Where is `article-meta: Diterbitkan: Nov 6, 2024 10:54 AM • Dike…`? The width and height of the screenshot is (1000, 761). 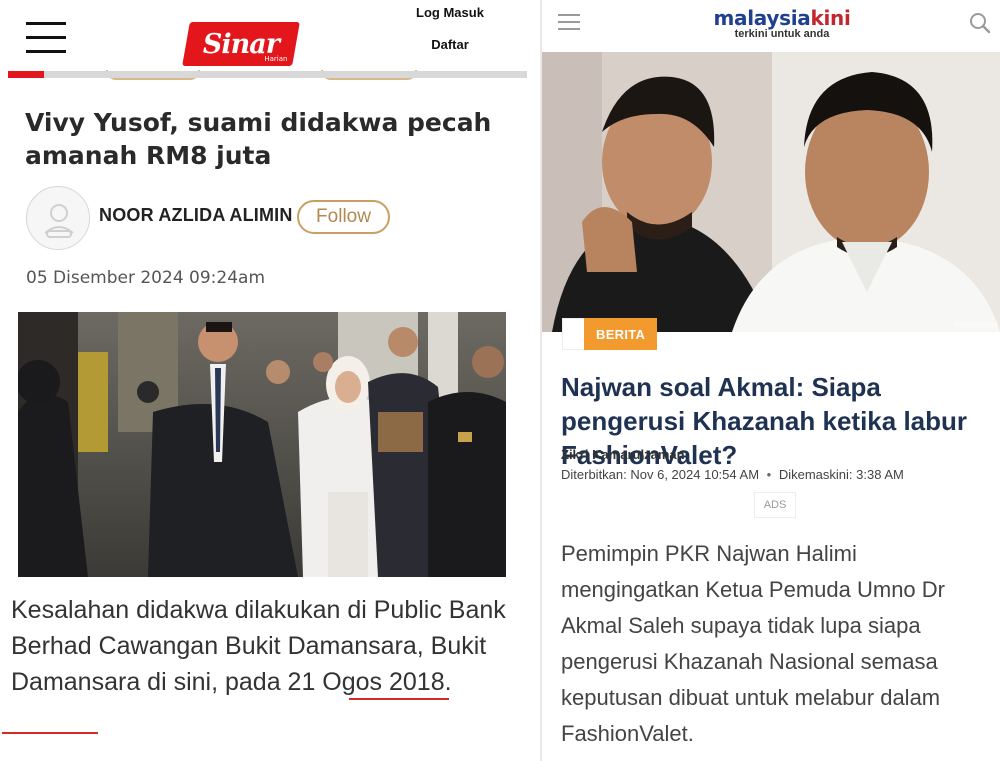 article-meta: Diterbitkan: Nov 6, 2024 10:54 AM • Dike… is located at coordinates (732, 474).